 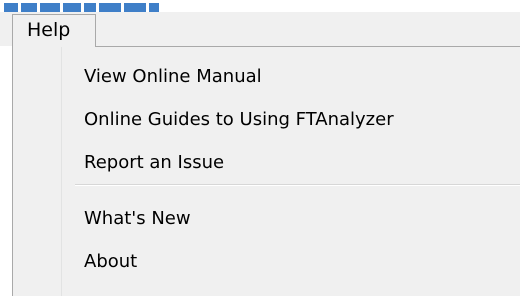 I want to click on menu-separator, so click(x=297, y=185).